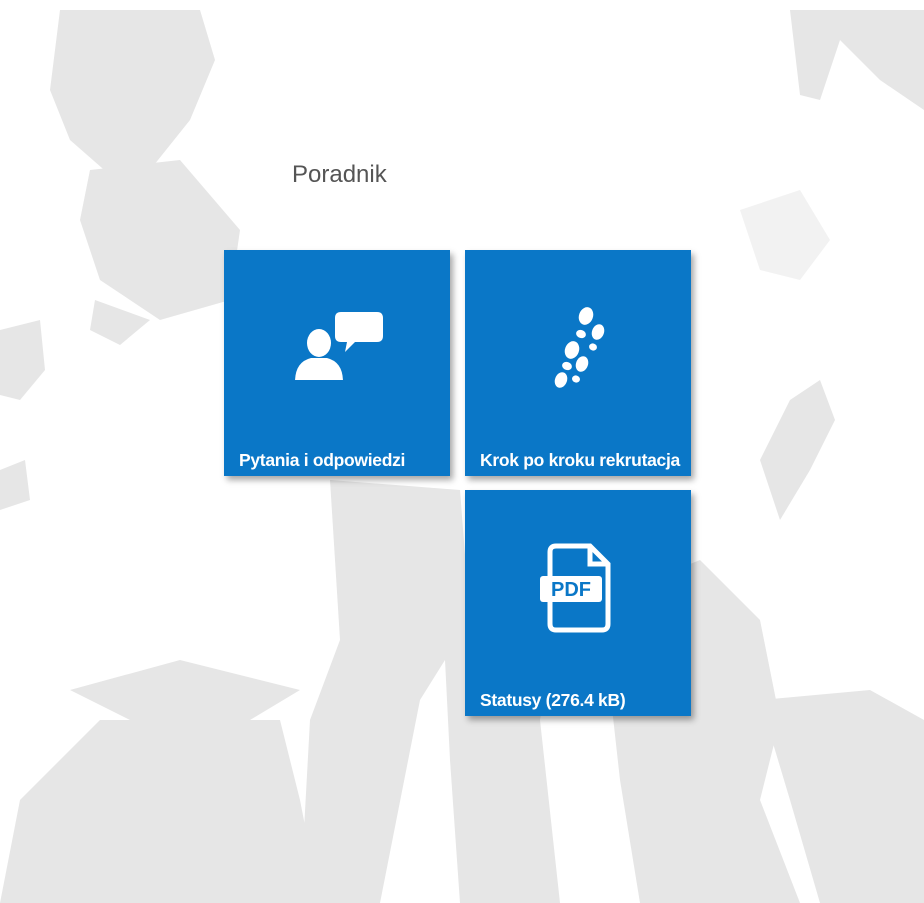  Describe the element at coordinates (339, 174) in the screenshot. I see `page-title: Poradnik` at that location.